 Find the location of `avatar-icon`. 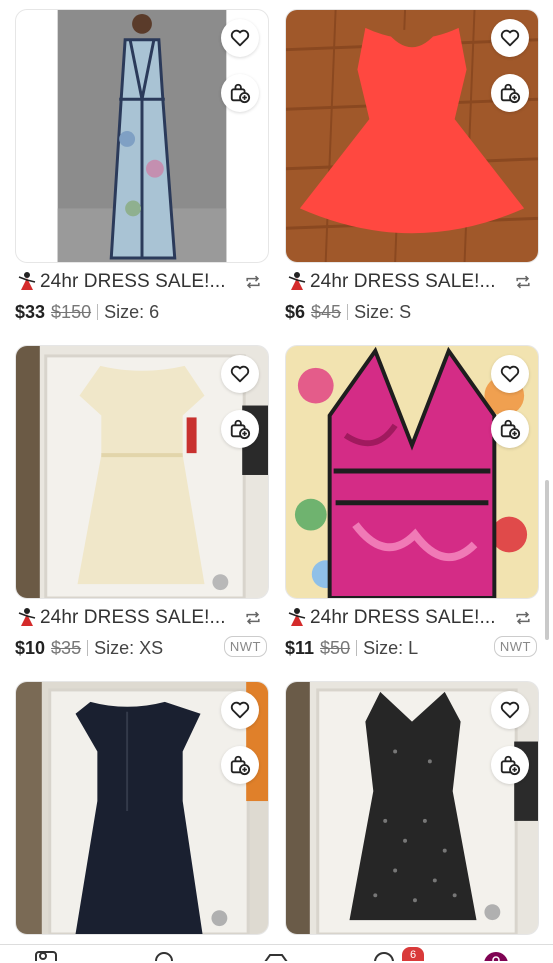

avatar-icon is located at coordinates (496, 956).